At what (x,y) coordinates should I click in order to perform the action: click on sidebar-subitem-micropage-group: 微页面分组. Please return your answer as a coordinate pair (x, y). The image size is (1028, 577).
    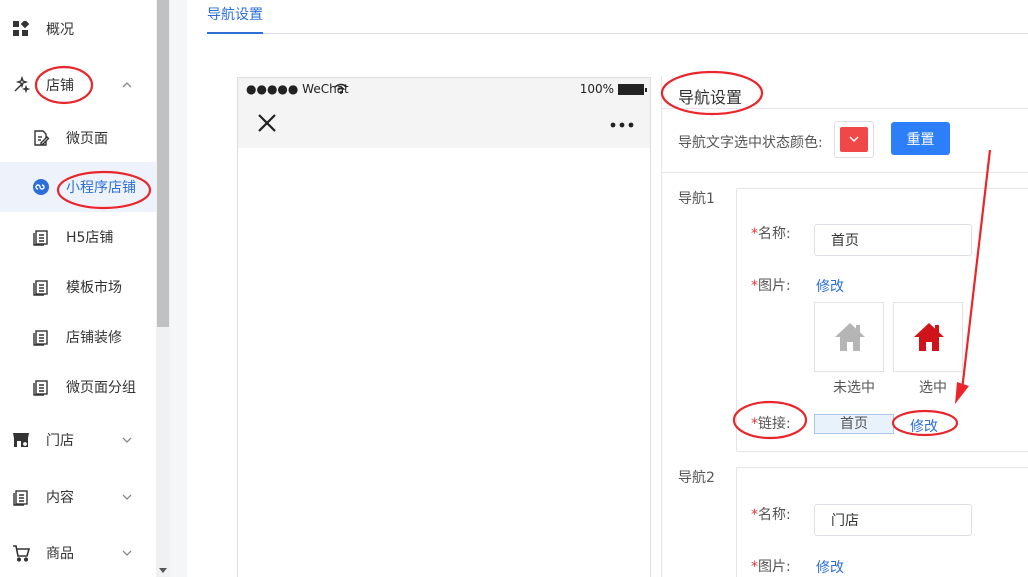
    Looking at the image, I should click on (78, 387).